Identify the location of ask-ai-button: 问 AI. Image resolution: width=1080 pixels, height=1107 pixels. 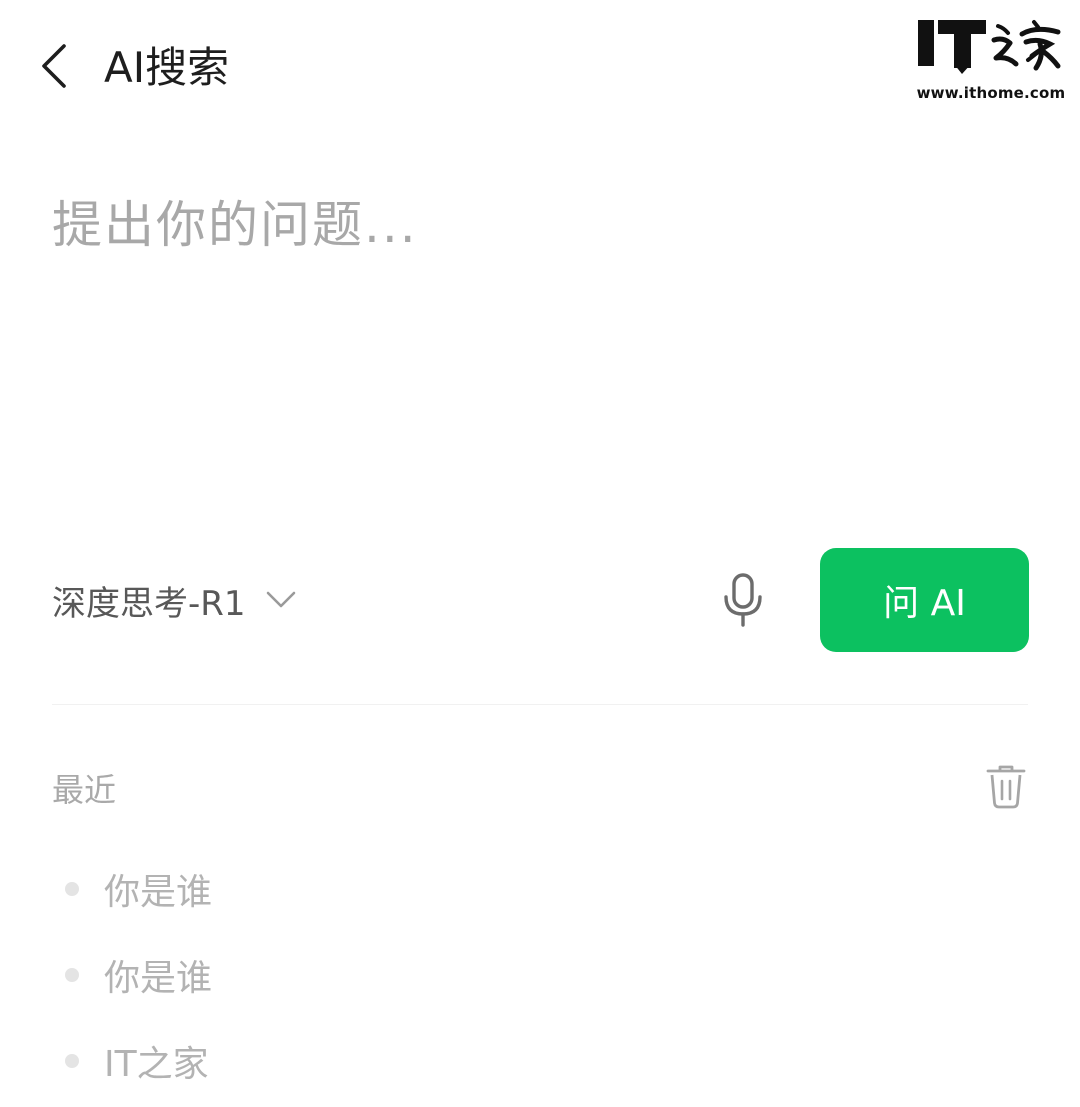
(924, 600).